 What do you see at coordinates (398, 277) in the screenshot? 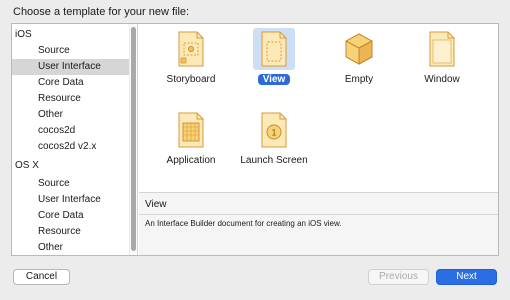
I see `previous-button: Previous` at bounding box center [398, 277].